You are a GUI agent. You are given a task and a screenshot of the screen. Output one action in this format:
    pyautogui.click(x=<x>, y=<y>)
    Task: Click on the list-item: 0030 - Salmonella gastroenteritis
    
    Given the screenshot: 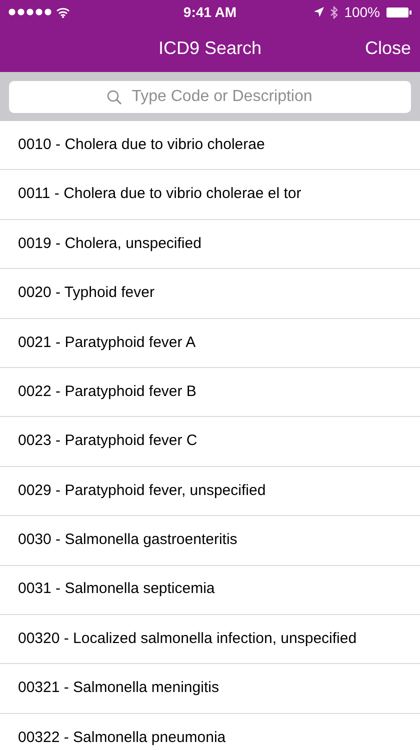 What is the action you would take?
    pyautogui.click(x=128, y=540)
    